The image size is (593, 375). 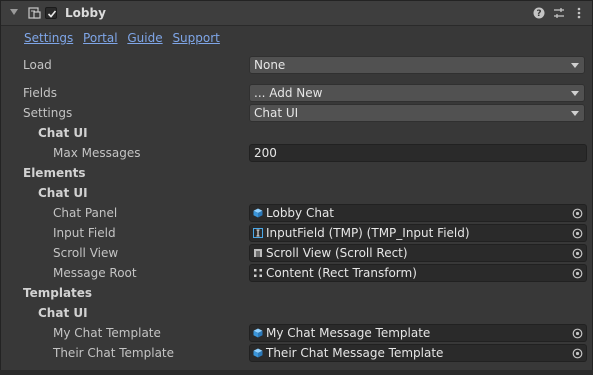 I want to click on input-field-value: InputField (TMP) (TMP_Input Field), so click(x=368, y=233).